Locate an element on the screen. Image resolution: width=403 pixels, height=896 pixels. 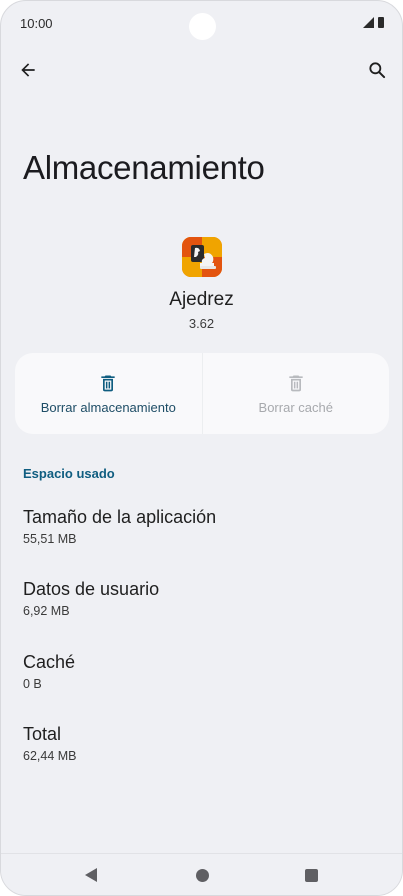
storage-item-value: 0 B is located at coordinates (32, 684).